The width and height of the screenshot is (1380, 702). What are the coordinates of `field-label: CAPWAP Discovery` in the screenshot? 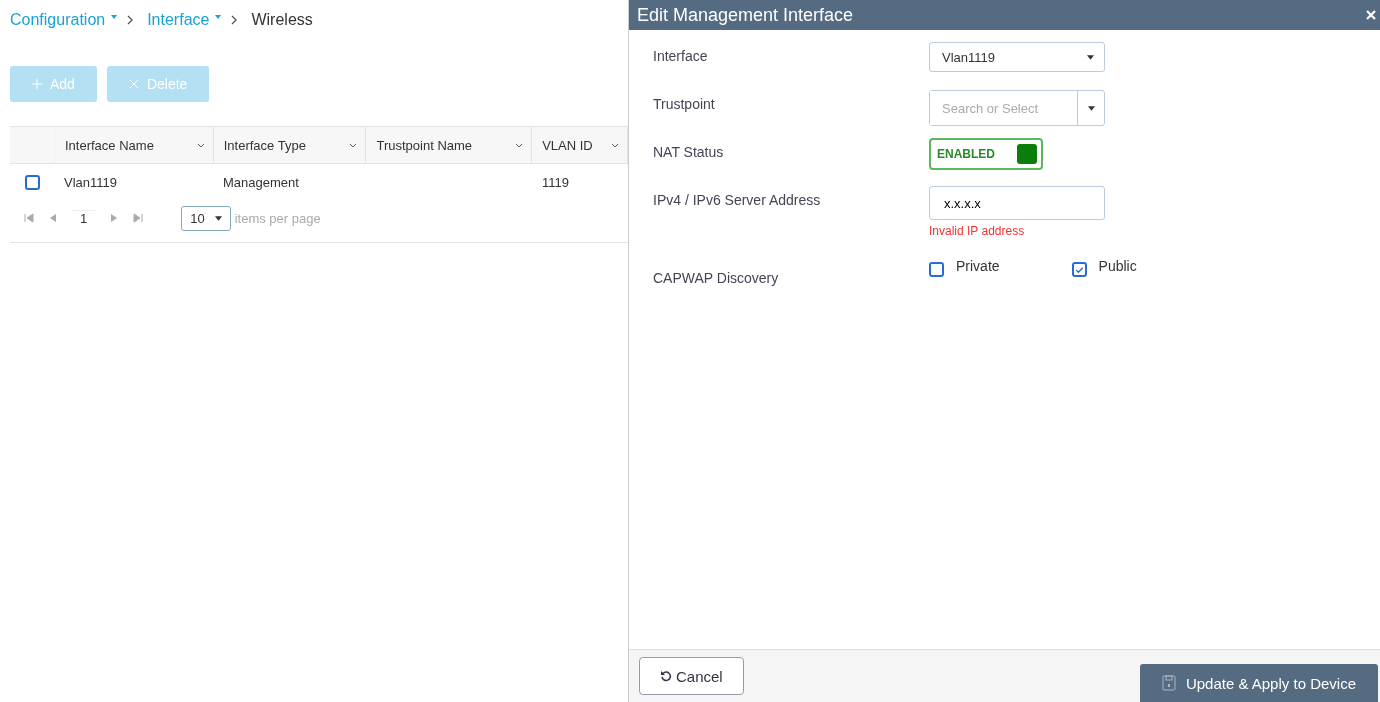 It's located at (716, 277).